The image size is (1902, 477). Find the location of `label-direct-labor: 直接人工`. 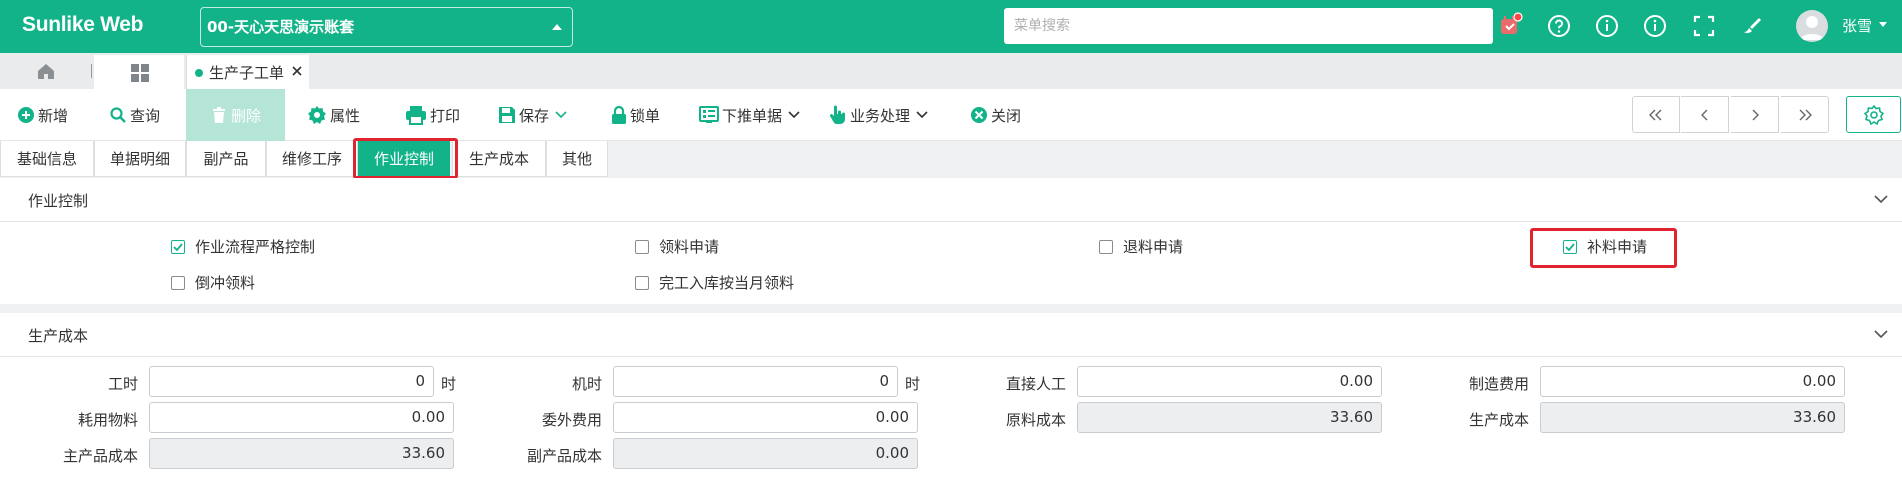

label-direct-labor: 直接人工 is located at coordinates (1035, 384).